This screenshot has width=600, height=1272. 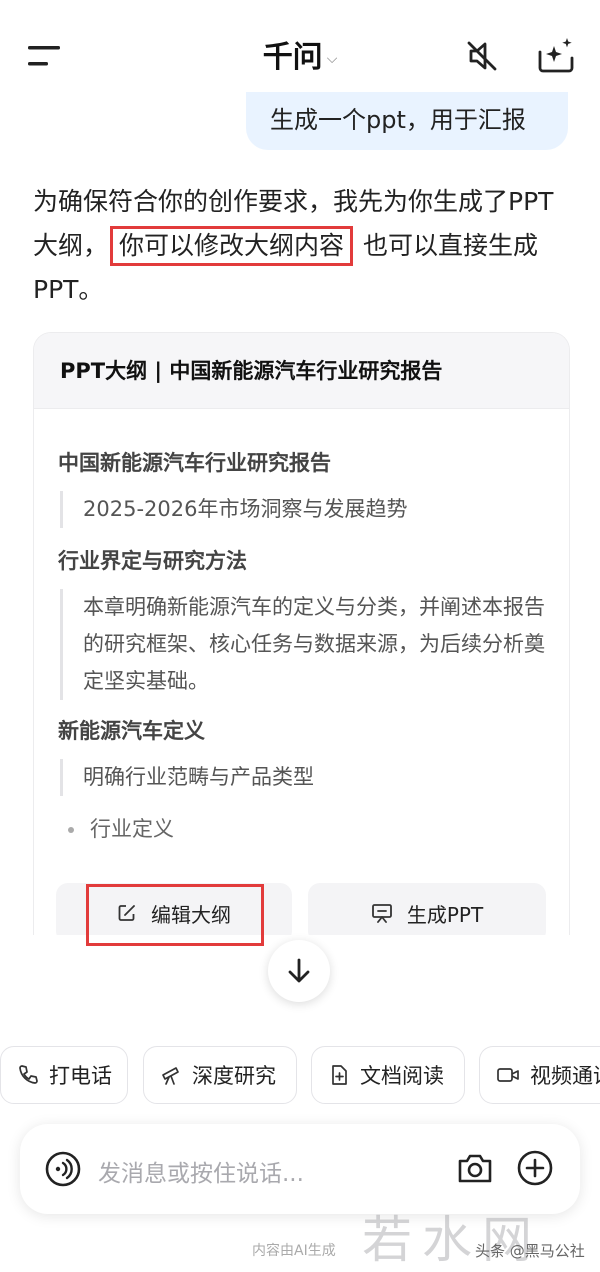 I want to click on outline-section-desc: 2025-2026年市场洞察与发展趋势, so click(x=306, y=509).